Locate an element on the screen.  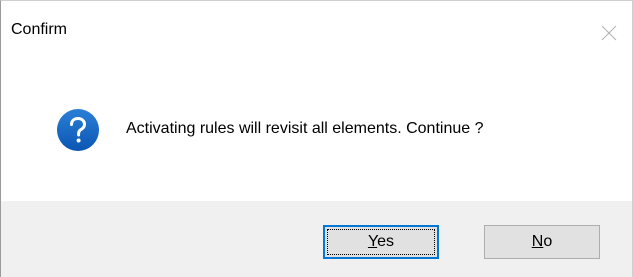
no-button-label: No is located at coordinates (542, 242).